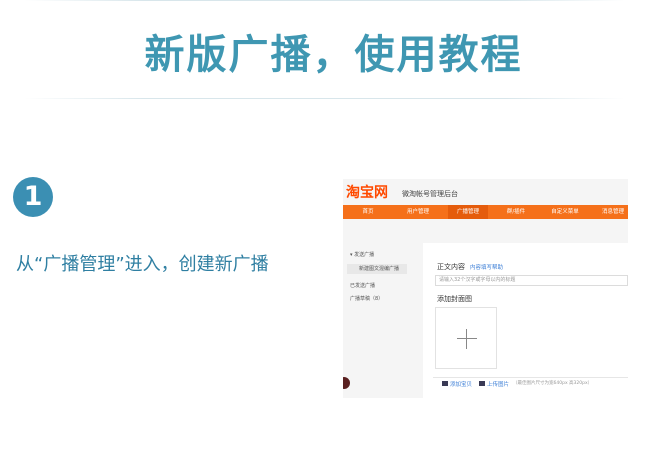 Image resolution: width=667 pixels, height=452 pixels. I want to click on taobao-logo: 淘宝网, so click(367, 193).